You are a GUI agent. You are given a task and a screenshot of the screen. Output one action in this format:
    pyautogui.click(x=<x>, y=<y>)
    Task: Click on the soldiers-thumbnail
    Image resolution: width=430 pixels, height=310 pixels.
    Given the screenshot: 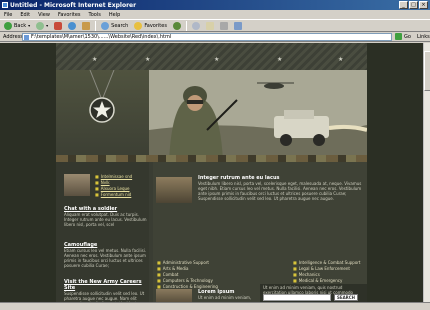 What is the action you would take?
    pyautogui.click(x=77, y=185)
    